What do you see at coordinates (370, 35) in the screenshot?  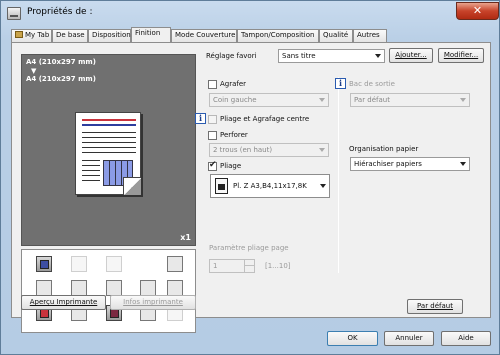 I see `tab-autres: Autres` at bounding box center [370, 35].